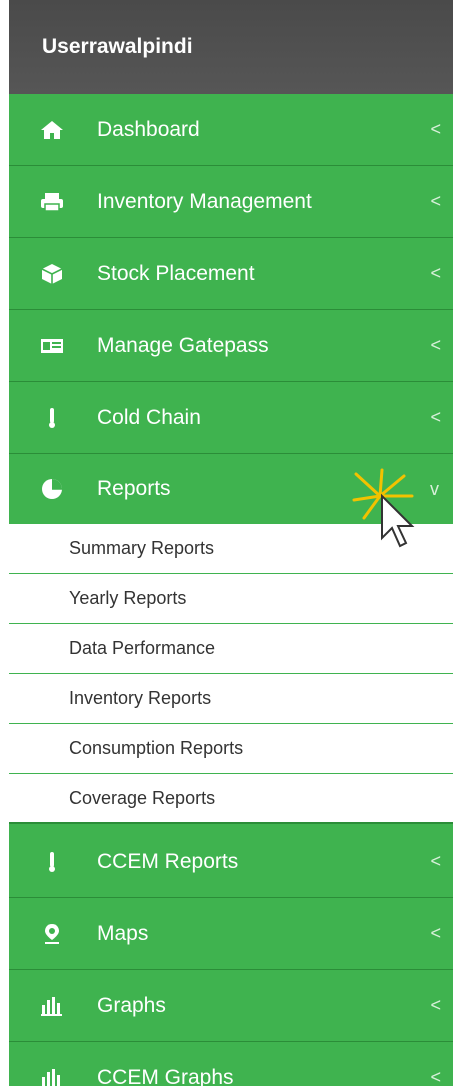 Image resolution: width=453 pixels, height=1086 pixels. Describe the element at coordinates (231, 418) in the screenshot. I see `sidebar-item-cold-chain: Cold Chain <` at that location.